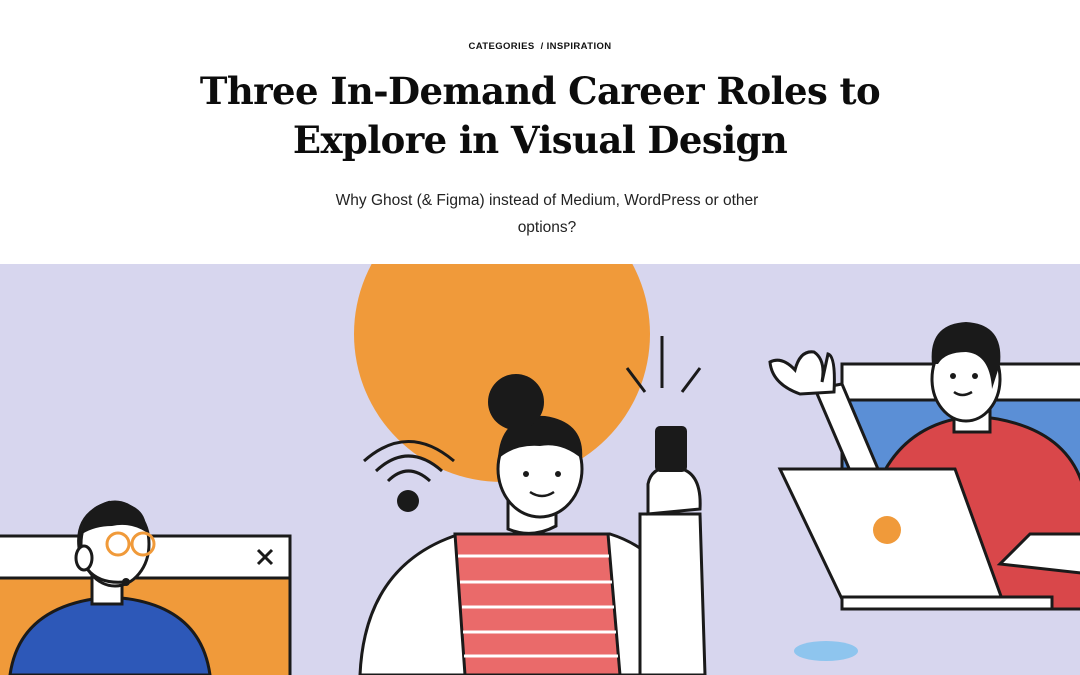 The height and width of the screenshot is (675, 1080). I want to click on puddle-shape, so click(826, 651).